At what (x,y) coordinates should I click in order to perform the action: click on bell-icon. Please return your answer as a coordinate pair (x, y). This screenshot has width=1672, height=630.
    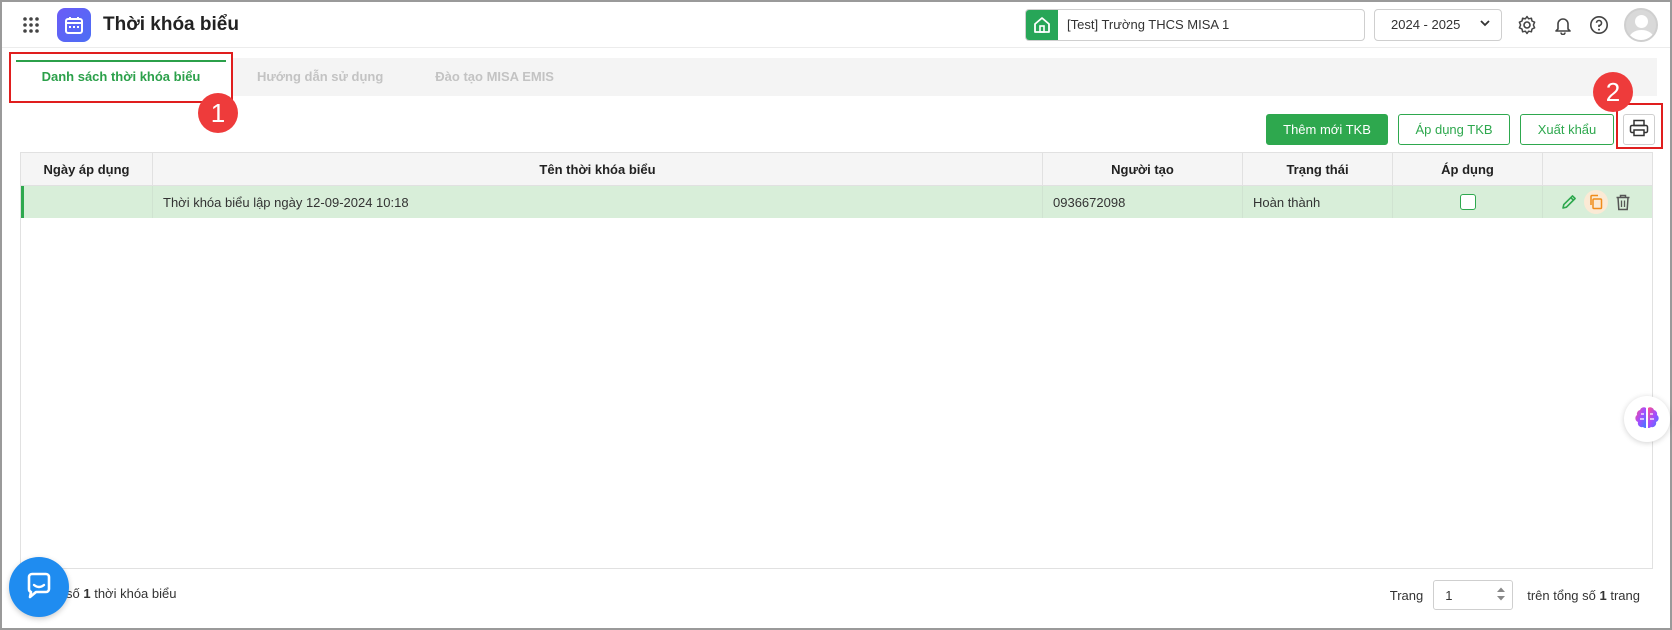
    Looking at the image, I should click on (1563, 25).